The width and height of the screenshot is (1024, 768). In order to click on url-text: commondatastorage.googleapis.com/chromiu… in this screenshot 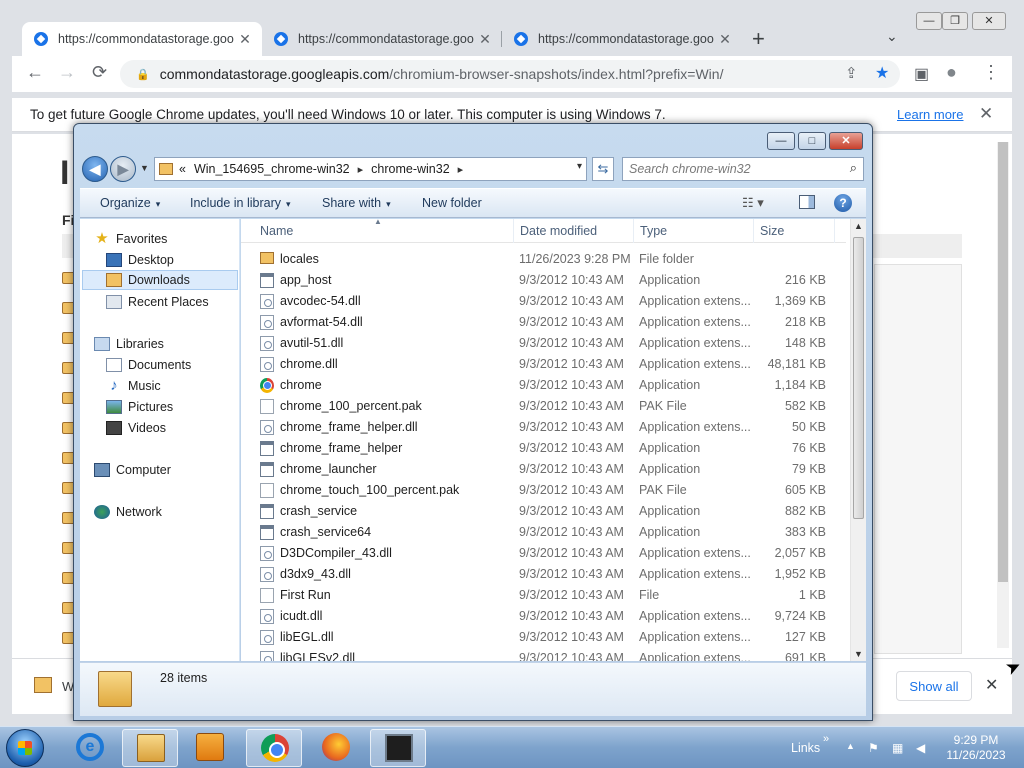, I will do `click(442, 74)`.